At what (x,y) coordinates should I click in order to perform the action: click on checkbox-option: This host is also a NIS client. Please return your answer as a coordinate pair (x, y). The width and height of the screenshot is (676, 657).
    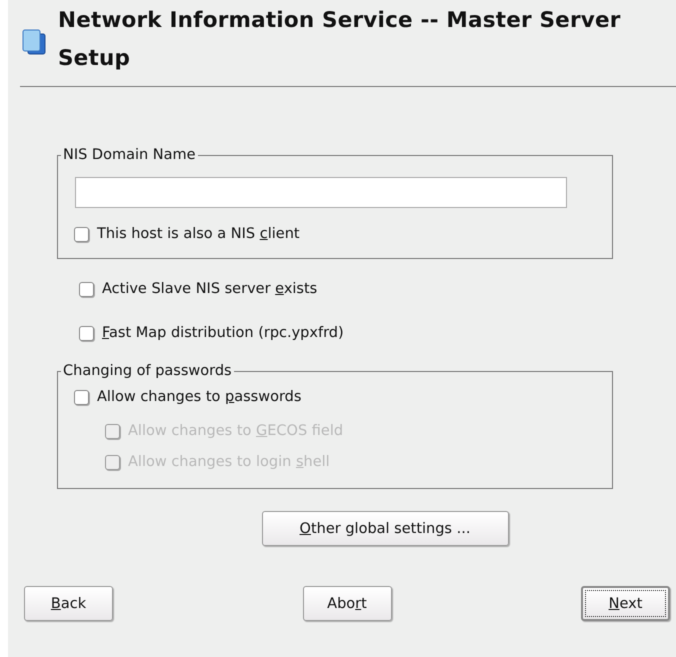
    Looking at the image, I should click on (335, 234).